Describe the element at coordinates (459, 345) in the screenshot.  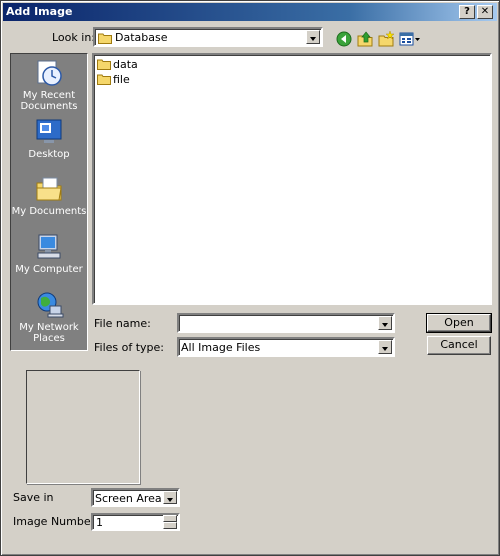
I see `cancel-button: Cancel` at that location.